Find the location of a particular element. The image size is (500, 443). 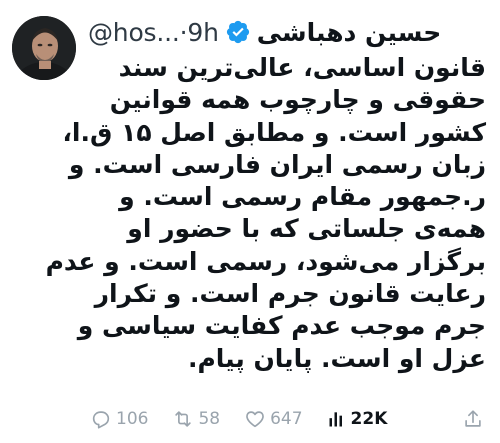

reply-button: 106 is located at coordinates (119, 419).